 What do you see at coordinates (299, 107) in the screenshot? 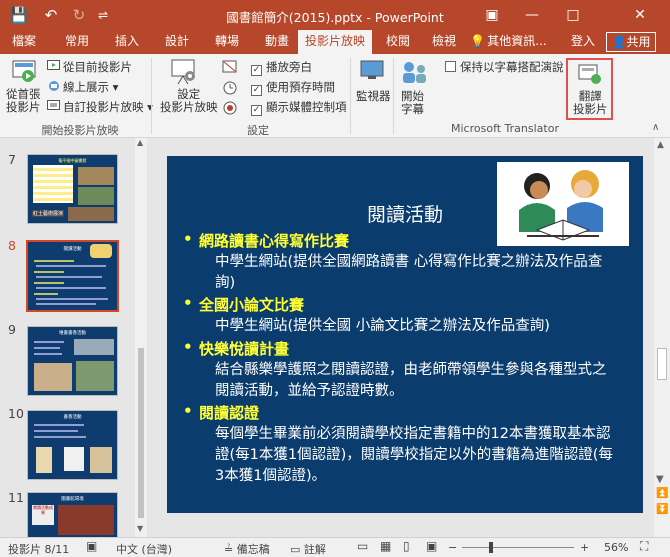
I see `show-media-controls-checkbox: ✓ 顯示媒體控制項` at bounding box center [299, 107].